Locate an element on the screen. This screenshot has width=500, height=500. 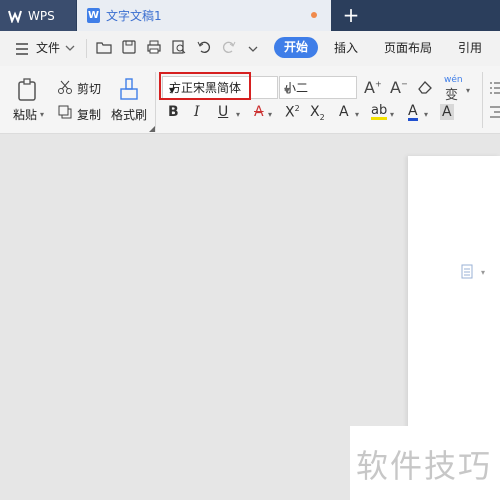
superscript-icon: X2 is located at coordinates (292, 112).